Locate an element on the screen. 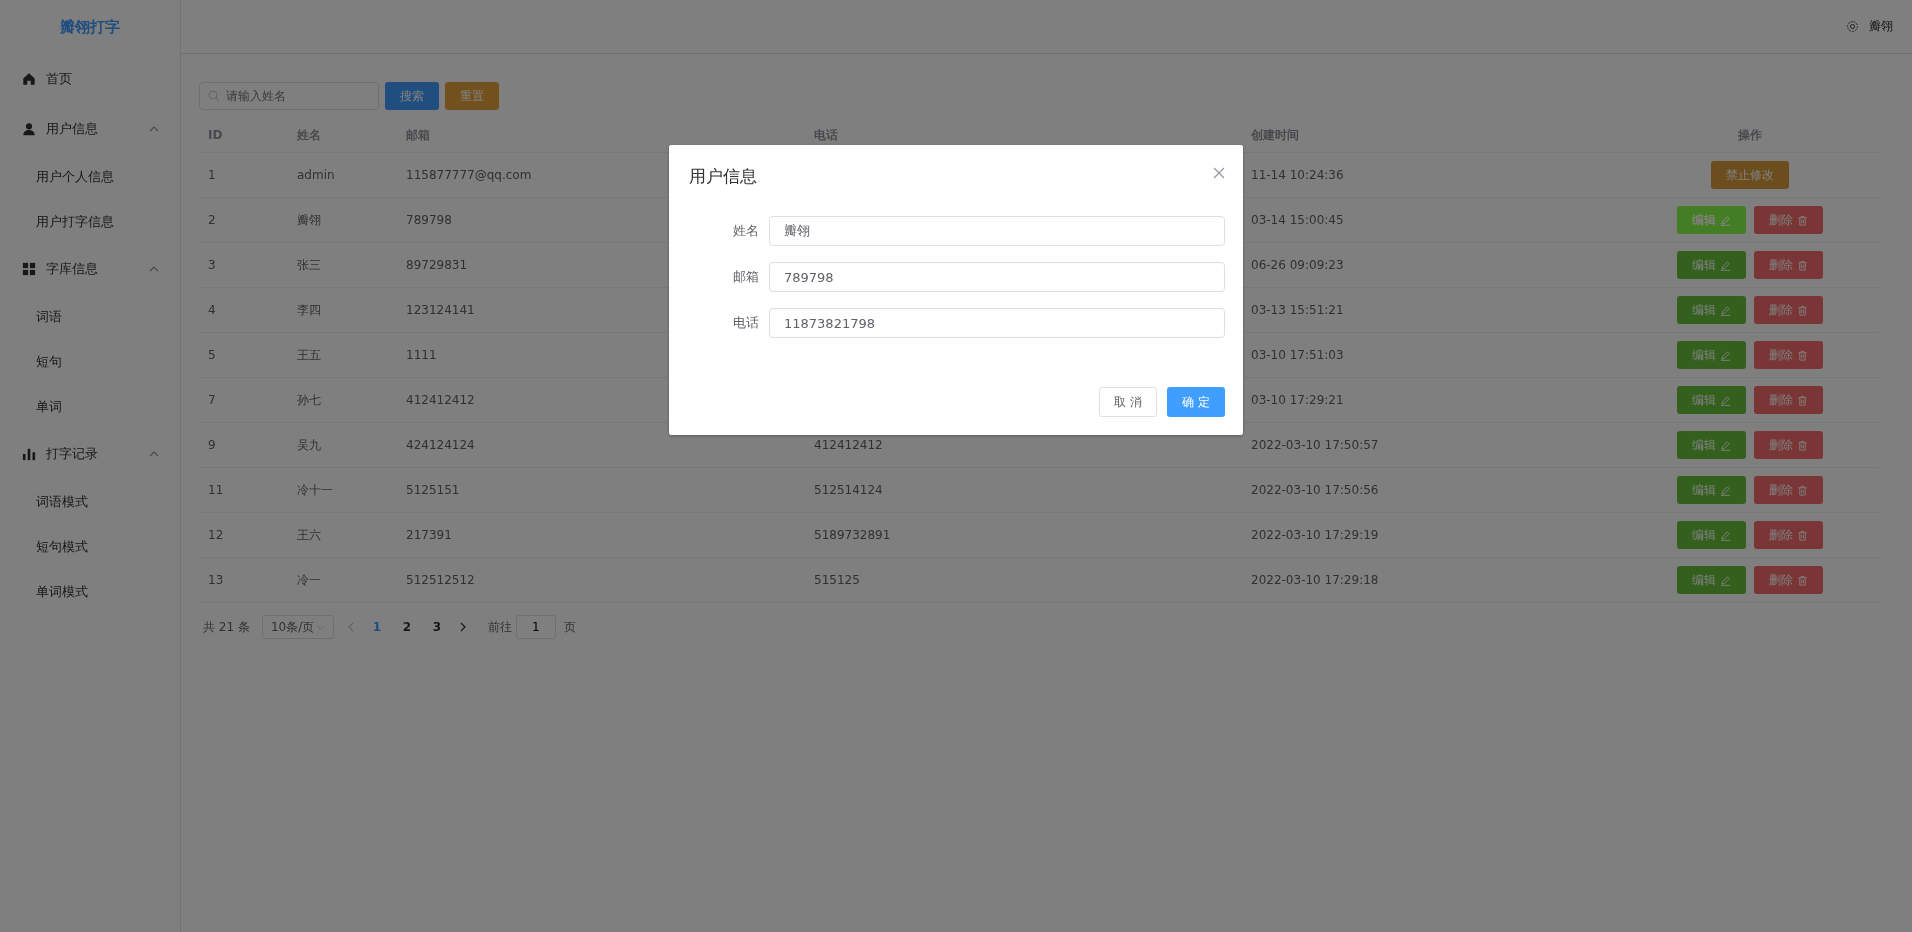 This screenshot has width=1912, height=932. table-cell: 2022-03-10 17:29:19 is located at coordinates (1315, 535).